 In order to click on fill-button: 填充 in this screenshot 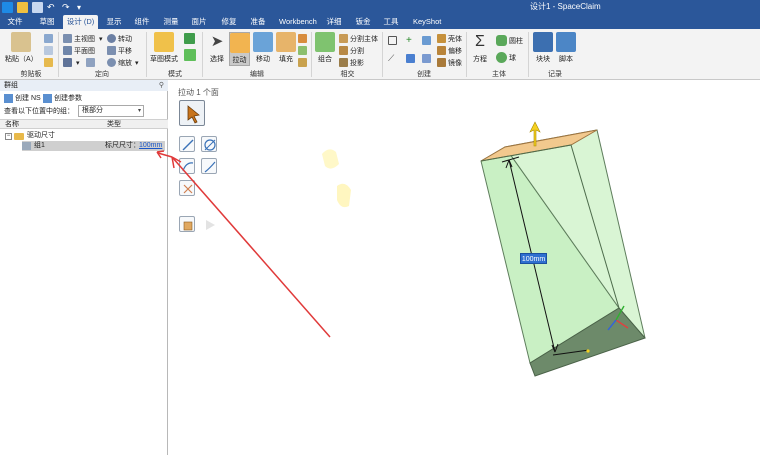, I will do `click(286, 48)`.